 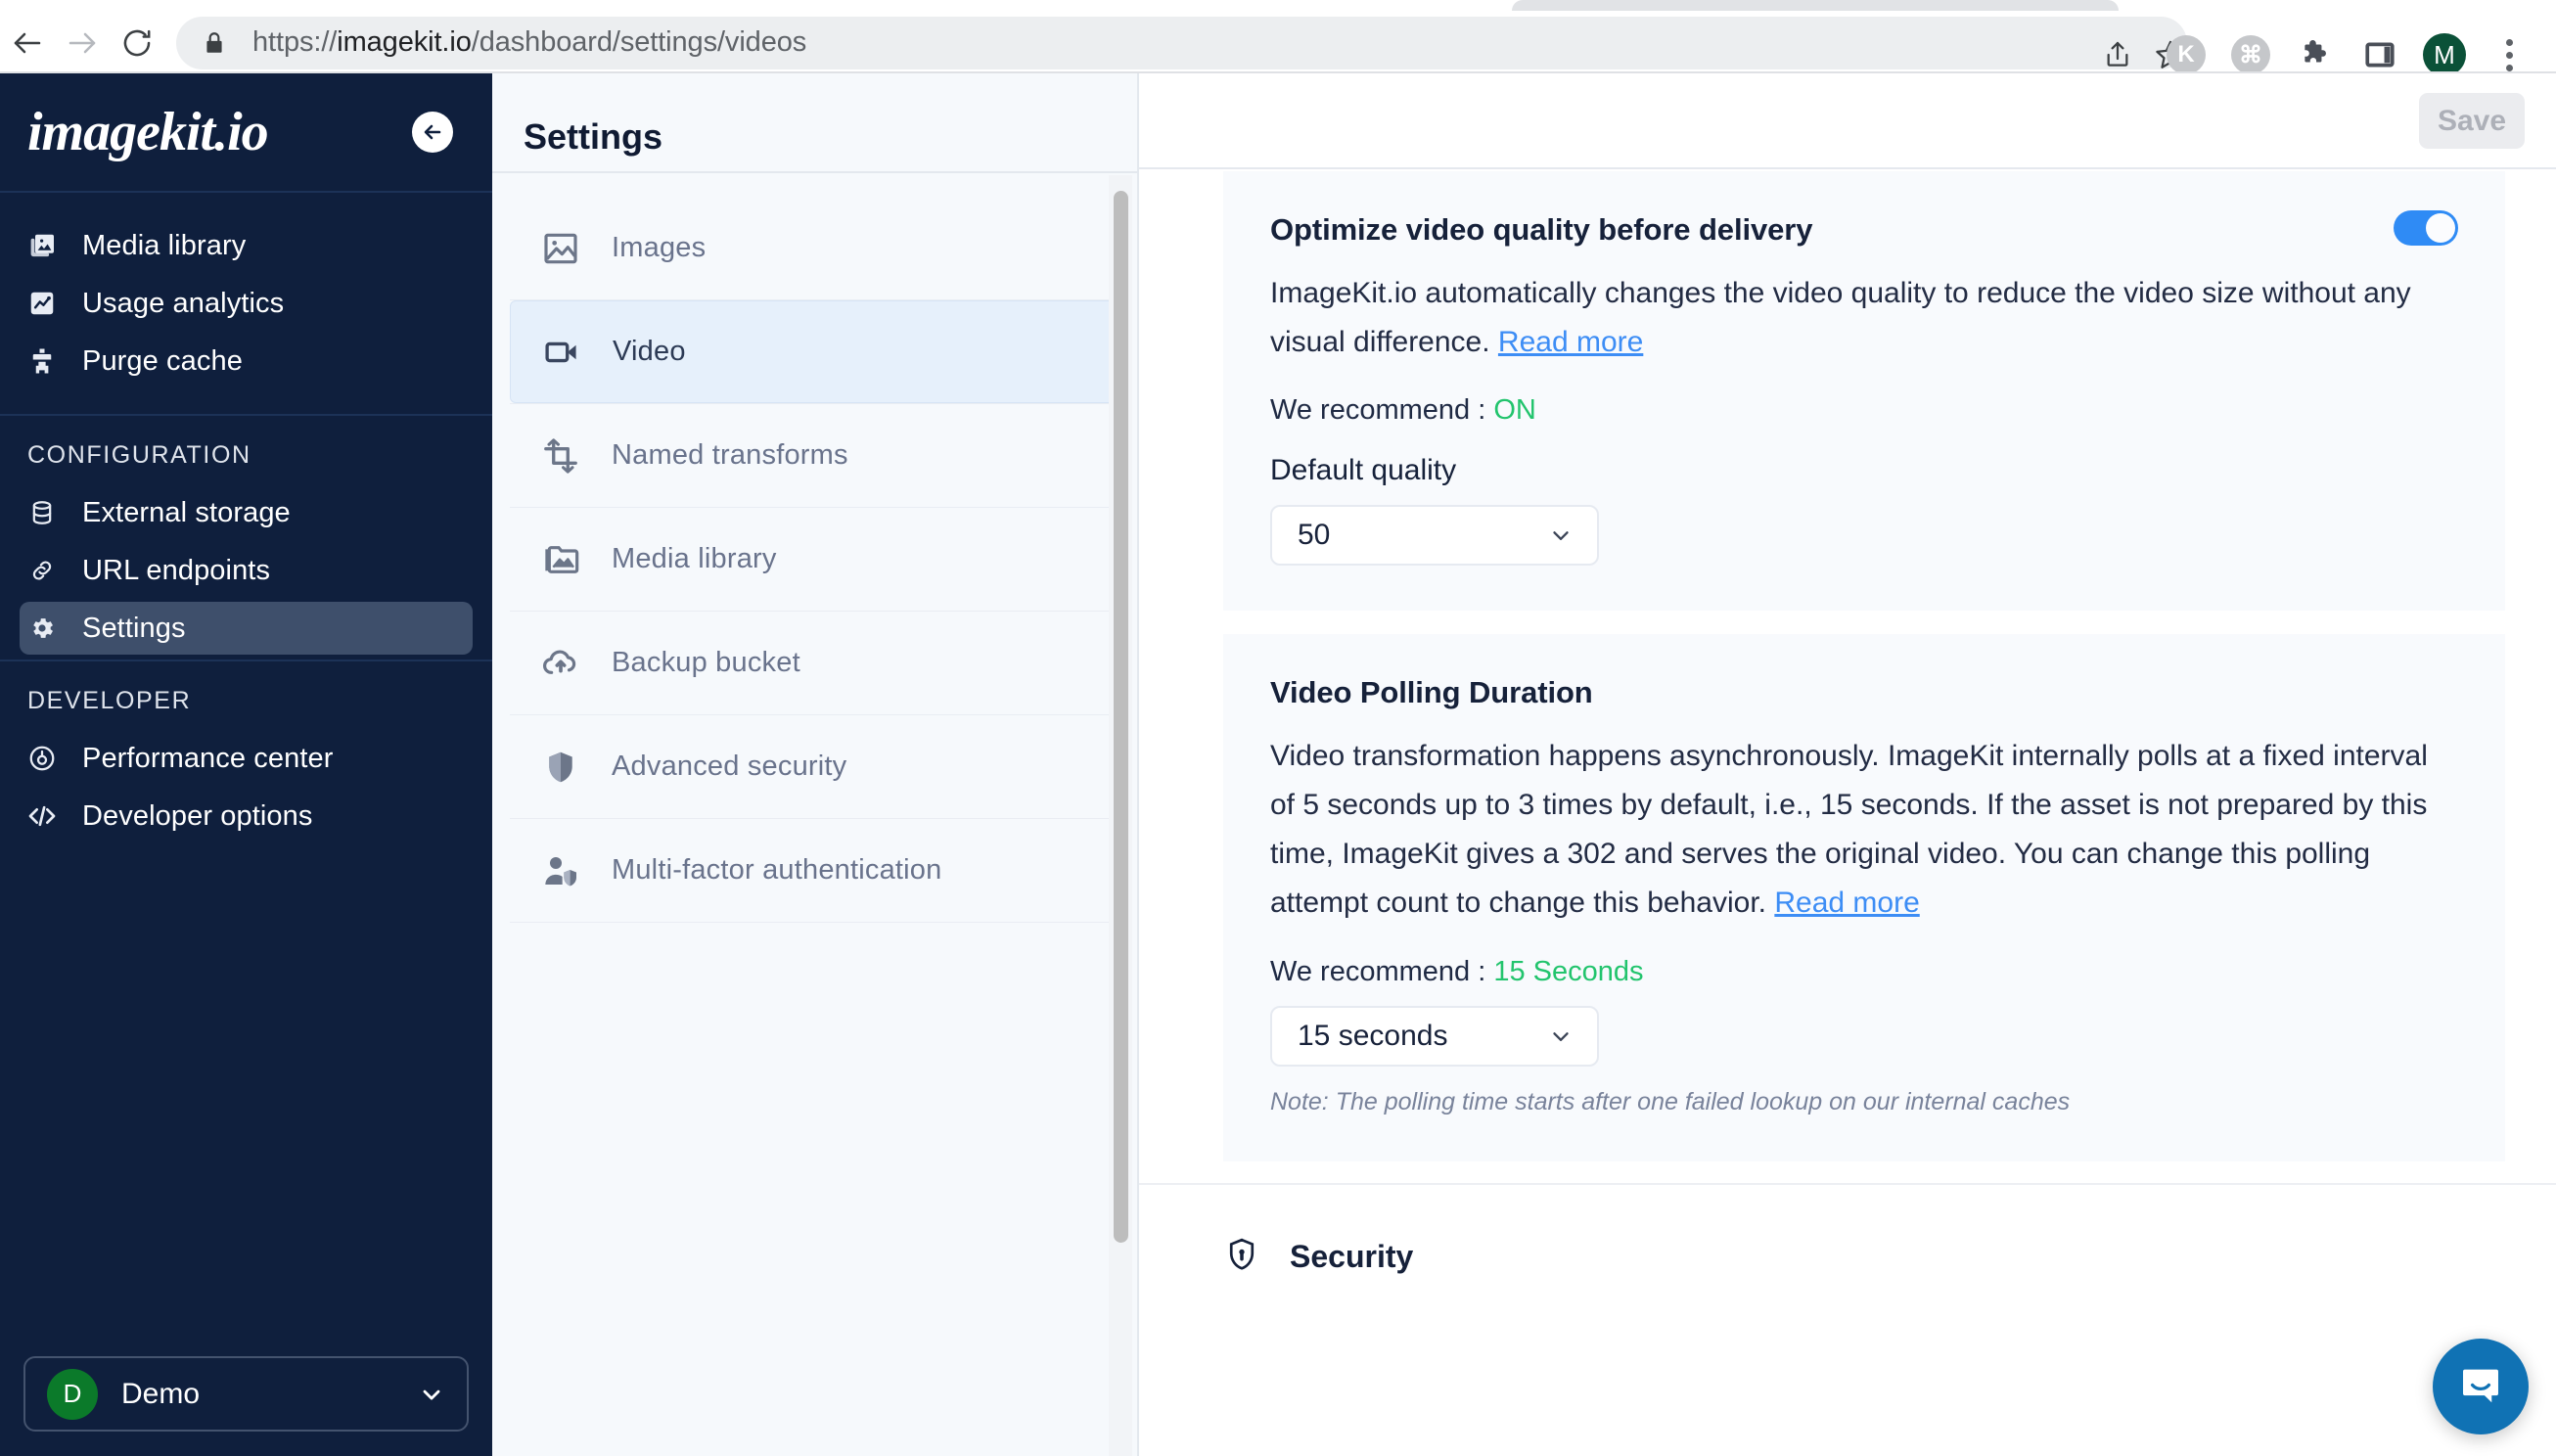 What do you see at coordinates (2472, 121) in the screenshot?
I see `save-button: Save` at bounding box center [2472, 121].